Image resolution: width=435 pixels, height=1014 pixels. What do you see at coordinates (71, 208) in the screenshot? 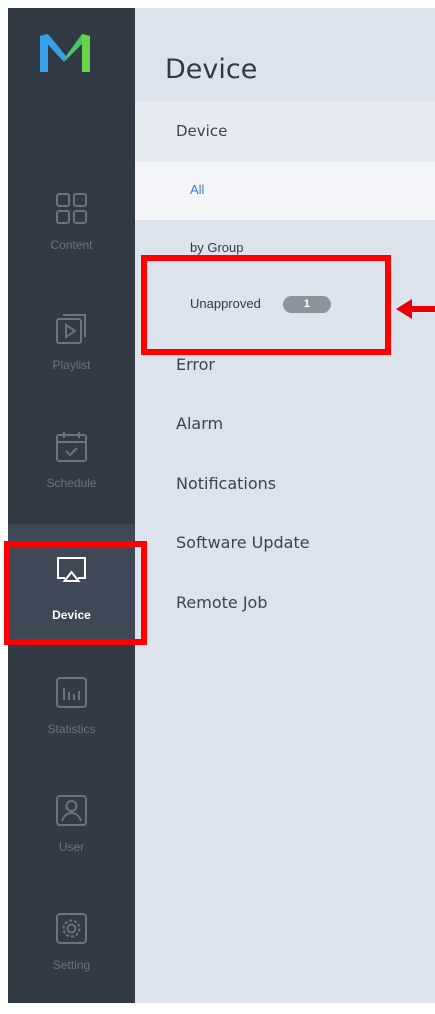
I see `grid-icon` at bounding box center [71, 208].